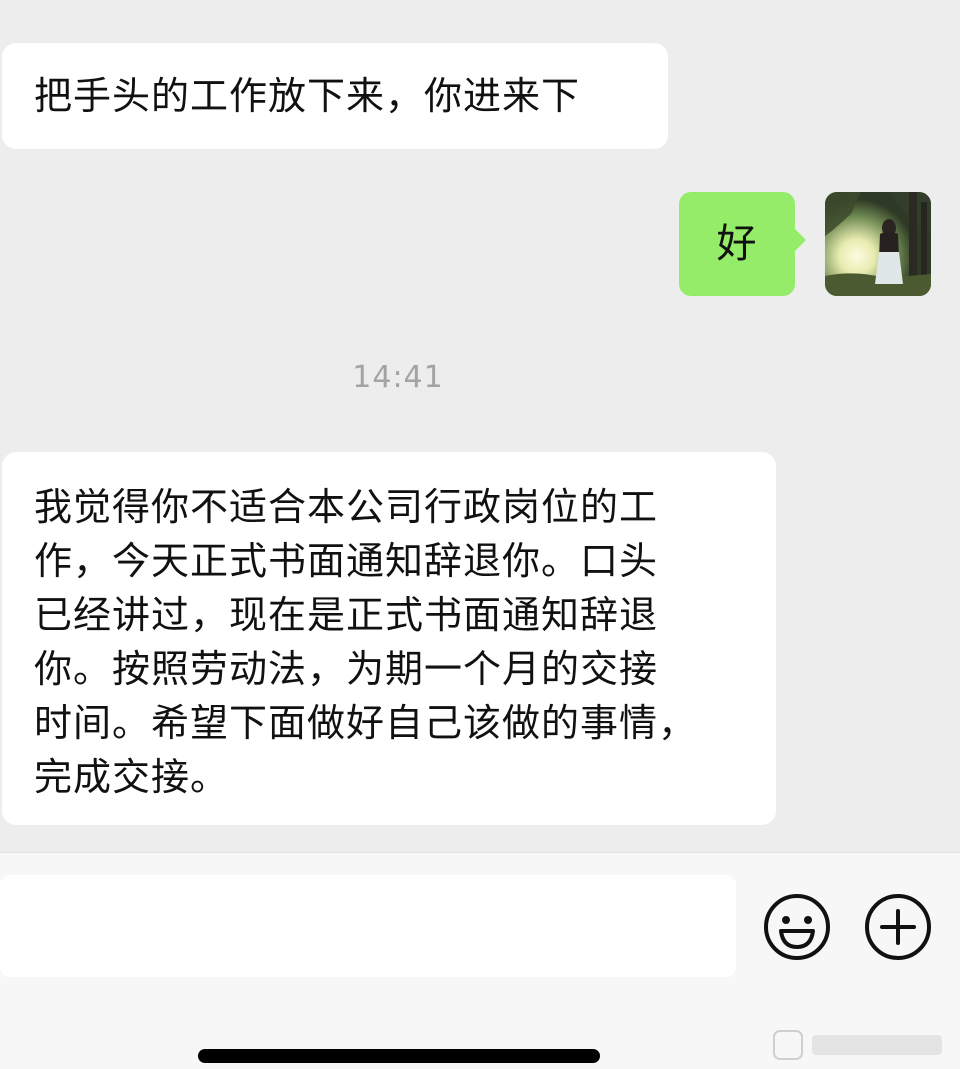  I want to click on message-timestamp: 14:41, so click(398, 377).